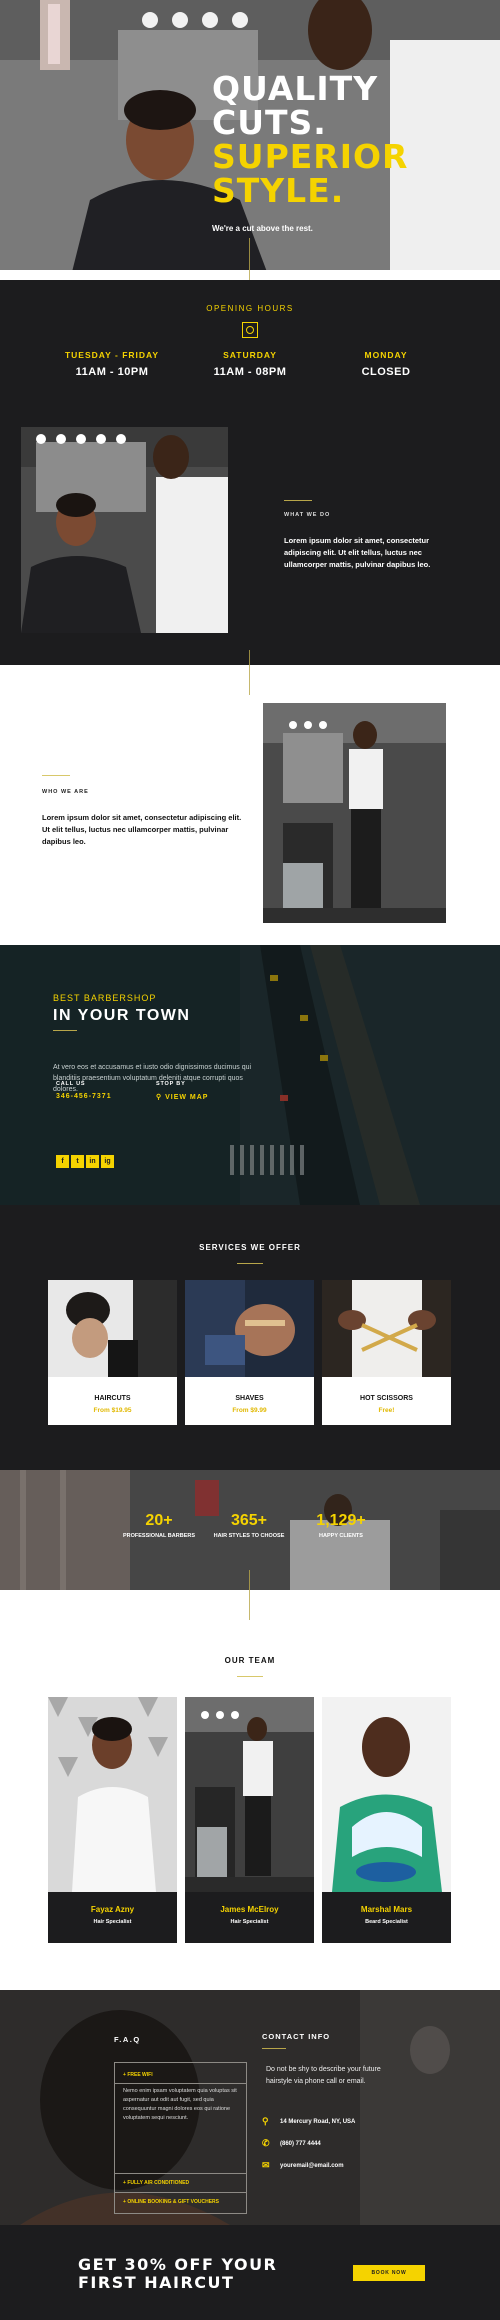 This screenshot has height=2320, width=500. What do you see at coordinates (250, 308) in the screenshot?
I see `hours-title: OPENING HOURS` at bounding box center [250, 308].